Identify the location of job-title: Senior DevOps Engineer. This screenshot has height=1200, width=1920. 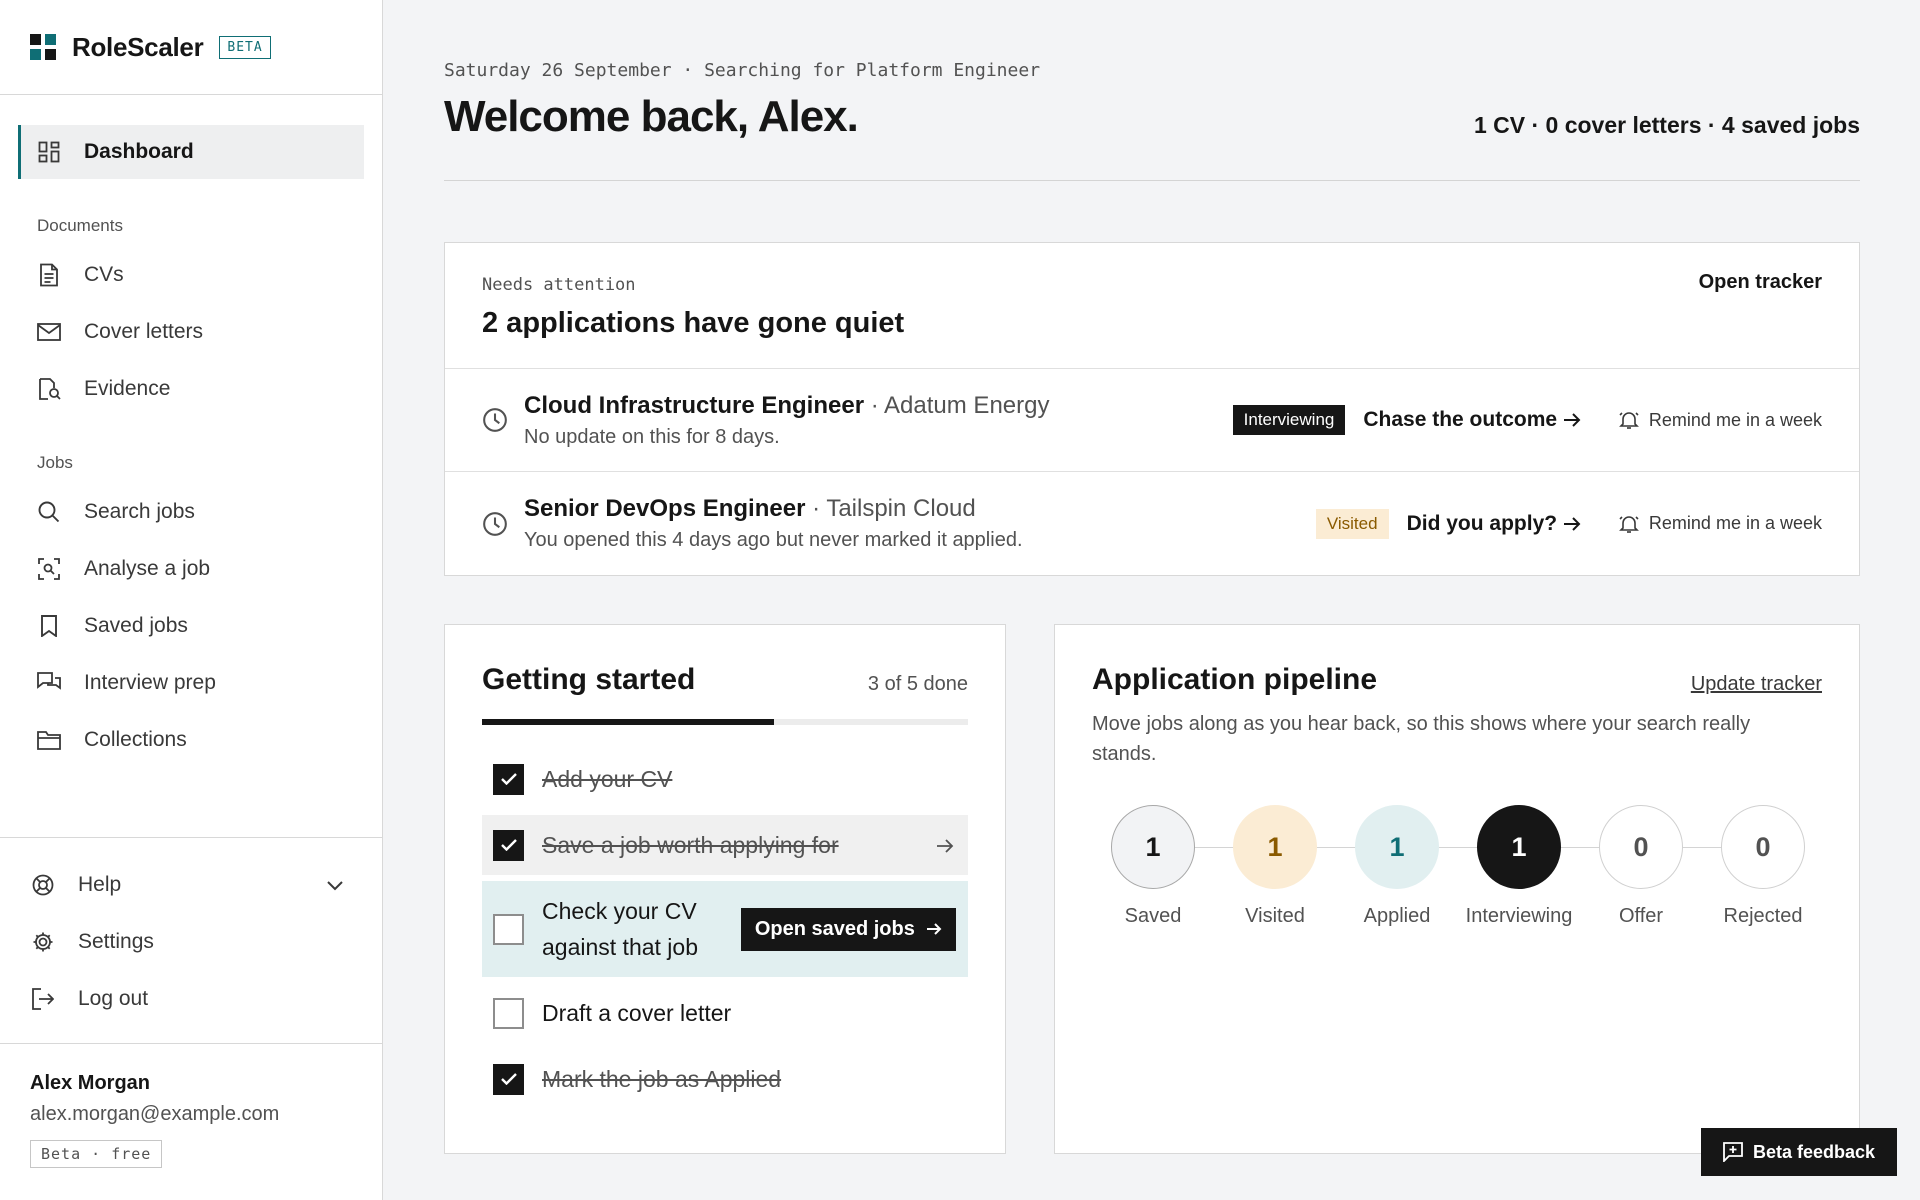
(665, 508).